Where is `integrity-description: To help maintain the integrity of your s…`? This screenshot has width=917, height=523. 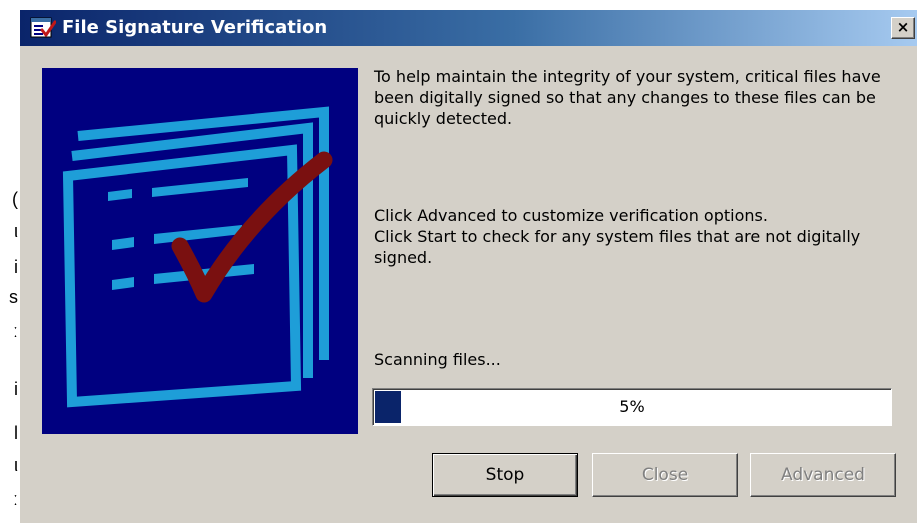 integrity-description: To help maintain the integrity of your s… is located at coordinates (627, 97).